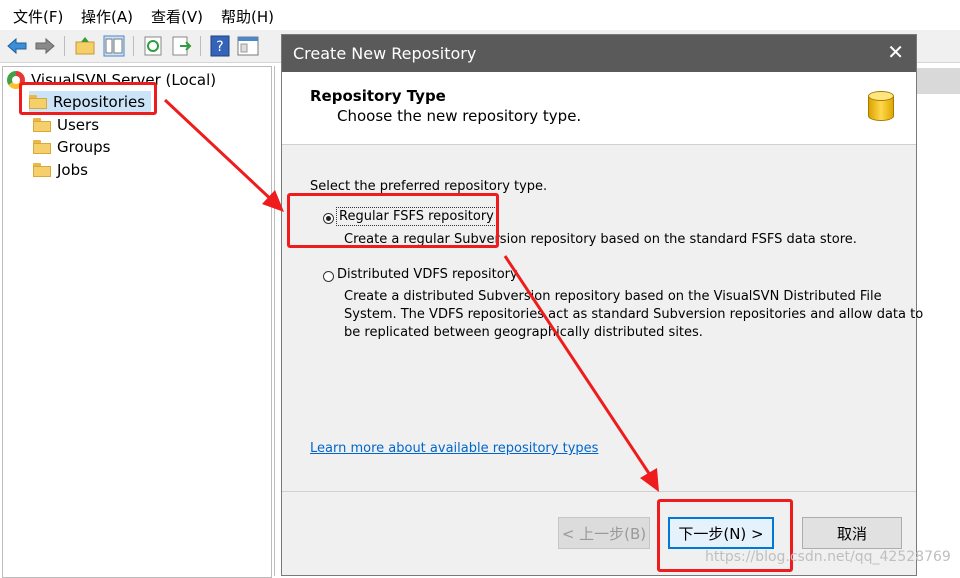 This screenshot has width=960, height=578. Describe the element at coordinates (604, 533) in the screenshot. I see `back-button: < 上一步(B)` at that location.